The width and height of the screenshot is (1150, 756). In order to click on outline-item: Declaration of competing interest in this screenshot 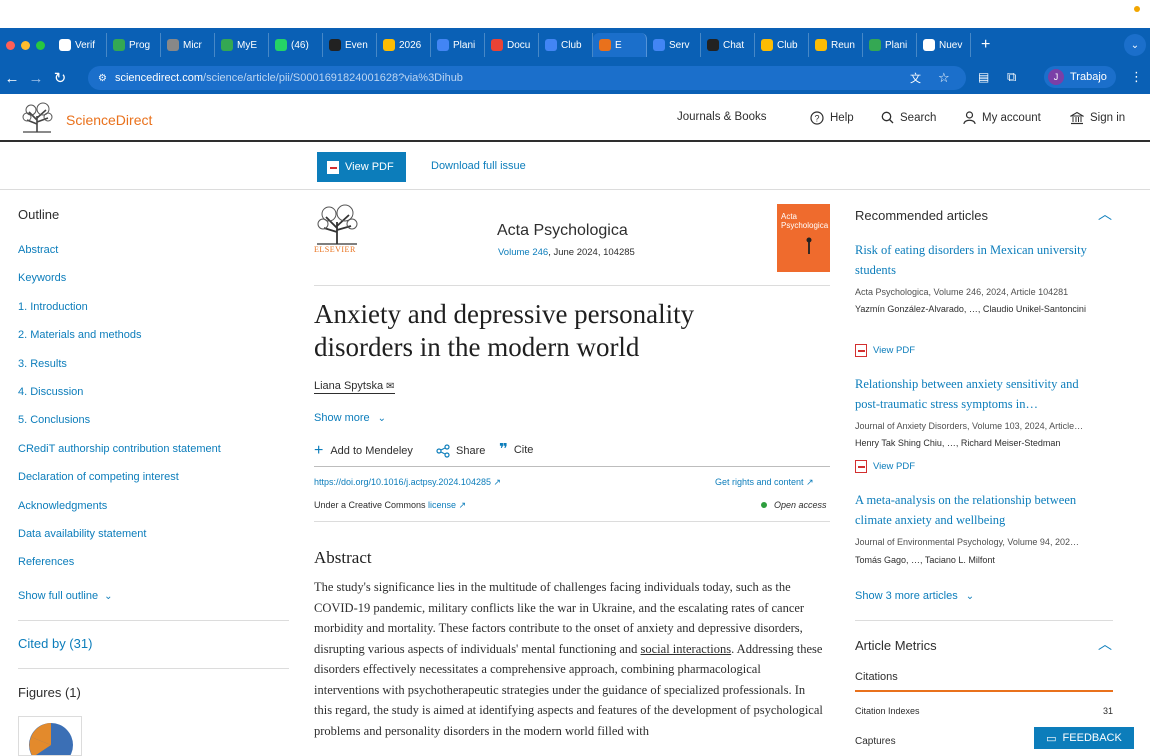, I will do `click(98, 477)`.